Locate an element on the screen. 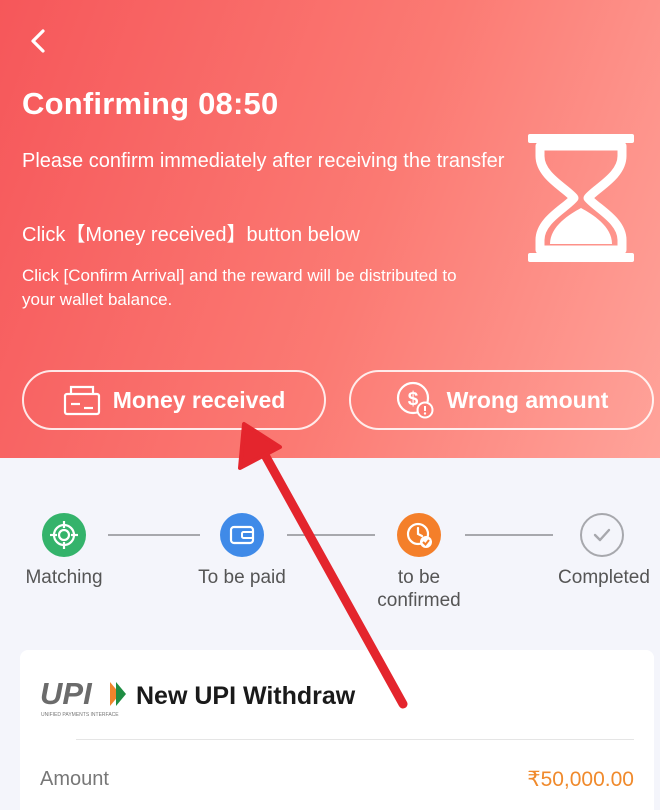 The height and width of the screenshot is (810, 660). upi-logo-text: UPI is located at coordinates (66, 693).